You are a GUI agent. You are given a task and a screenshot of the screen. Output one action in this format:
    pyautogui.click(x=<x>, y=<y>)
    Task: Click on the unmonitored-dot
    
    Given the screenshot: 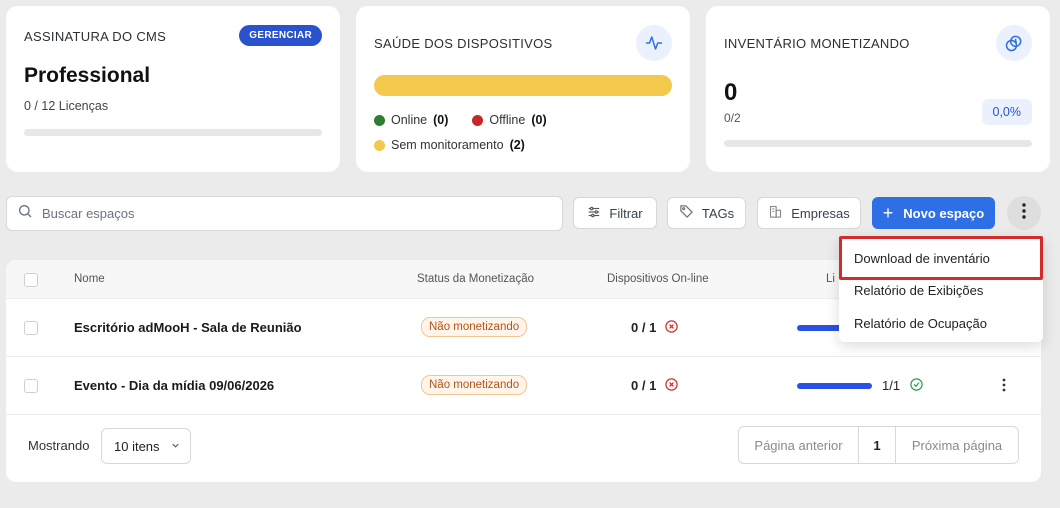 What is the action you would take?
    pyautogui.click(x=379, y=145)
    